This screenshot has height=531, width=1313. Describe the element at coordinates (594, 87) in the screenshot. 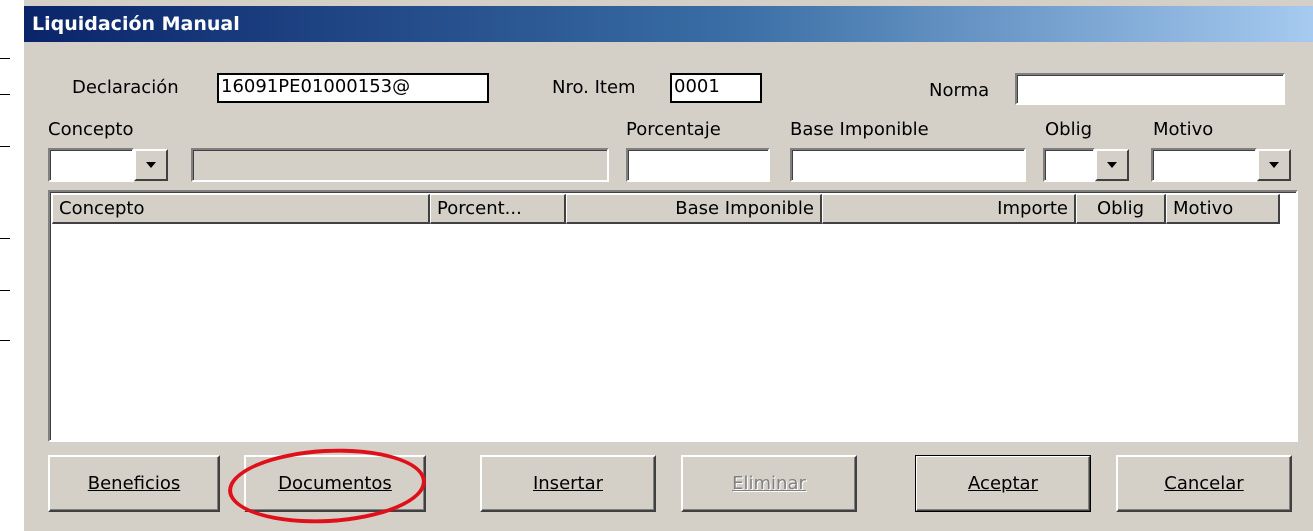

I see `nro-item-label: Nro. Item` at that location.